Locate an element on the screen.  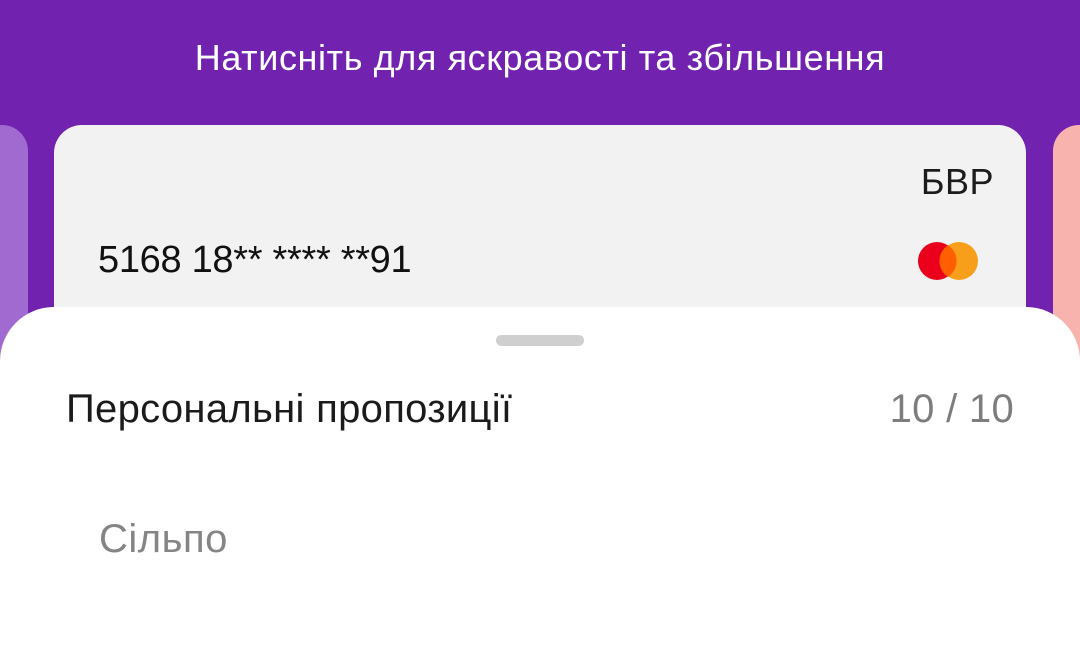
card-bank-name: БВР is located at coordinates (957, 181).